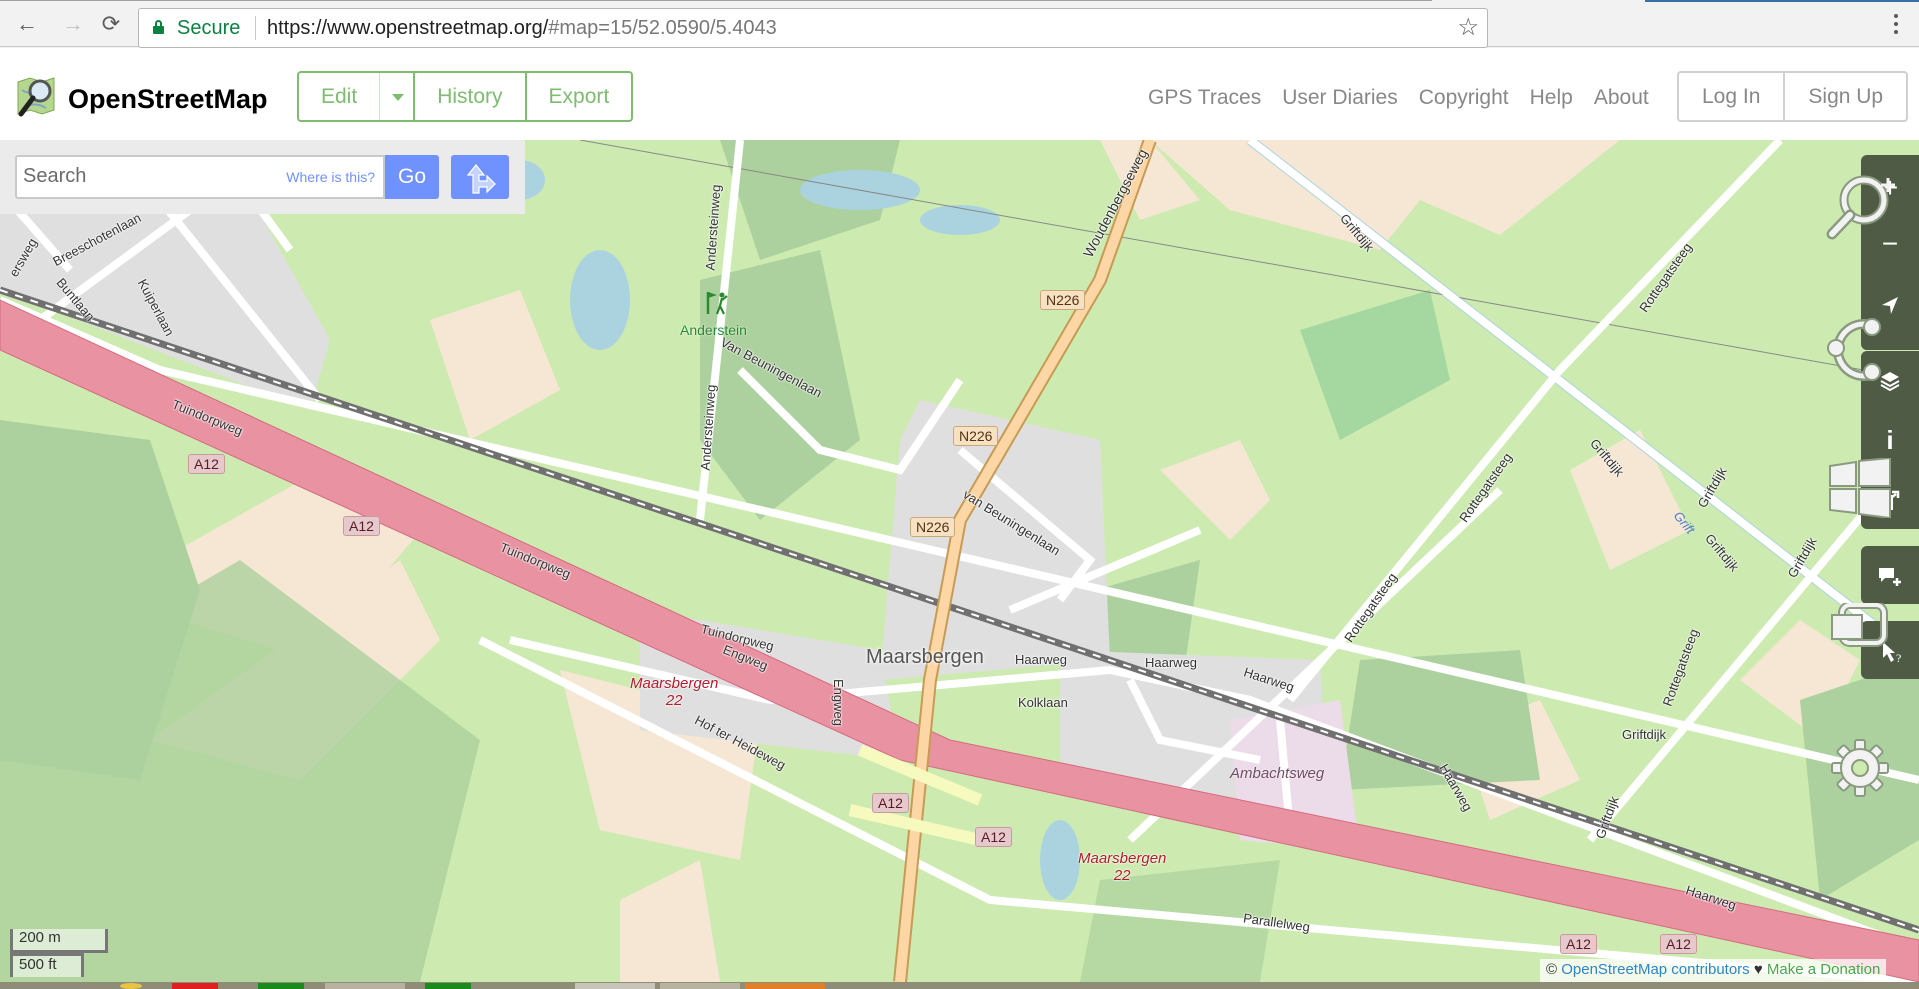 The width and height of the screenshot is (1919, 989). I want to click on osm-contributors-link: OpenStreetMap contributors, so click(1655, 969).